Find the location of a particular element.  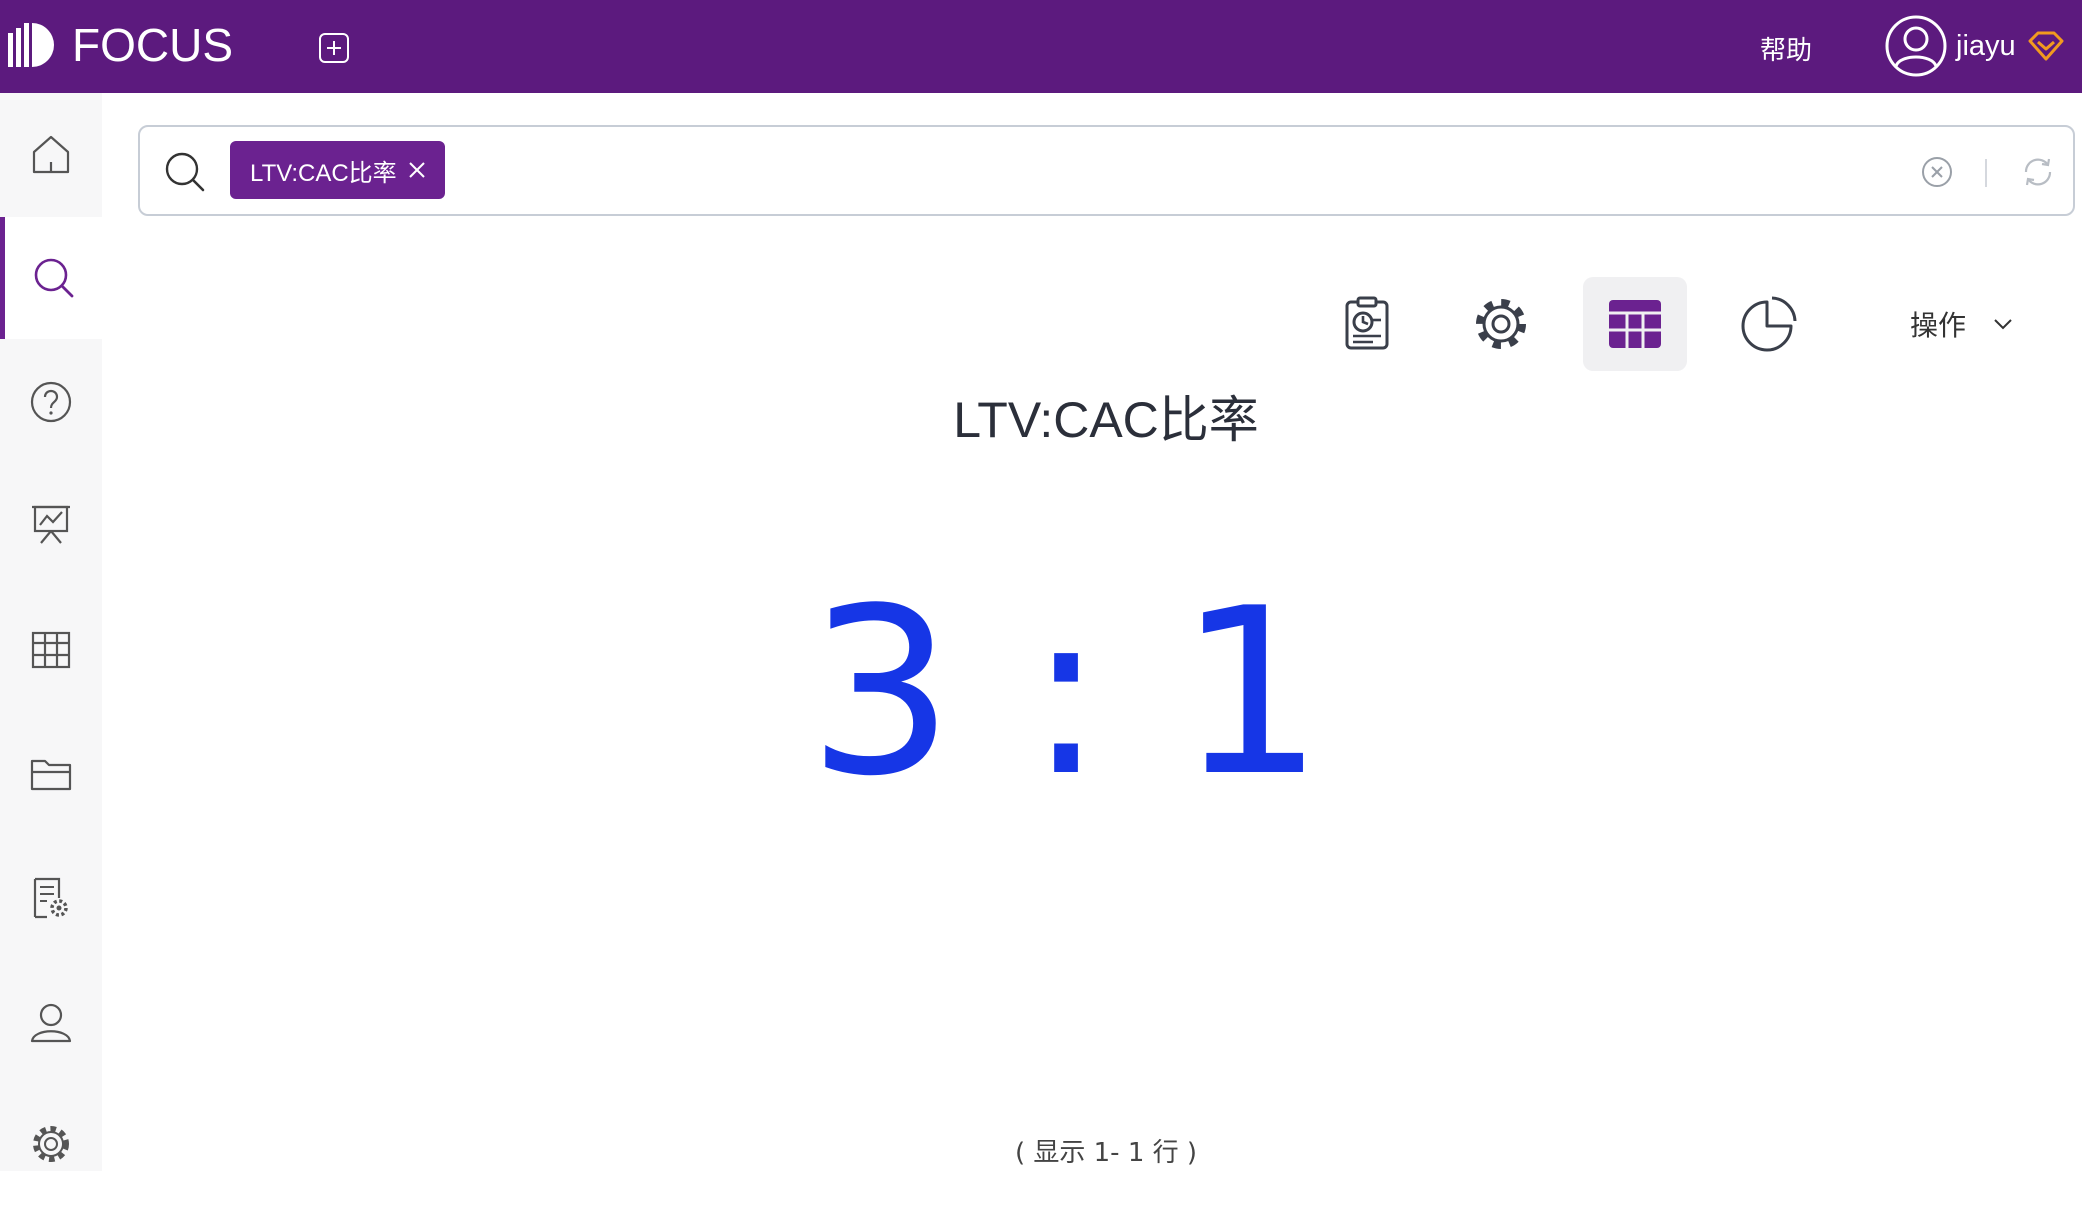

sidebar-item-report-settings is located at coordinates (51, 898).